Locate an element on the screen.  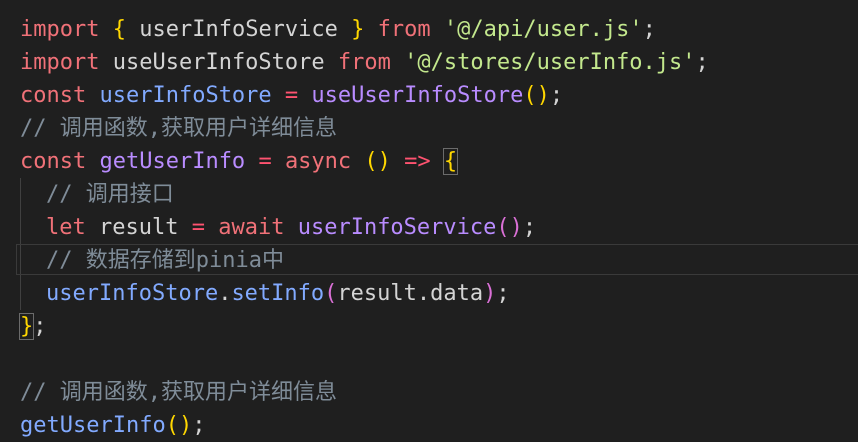
function-call: getUserInfo is located at coordinates (93, 425).